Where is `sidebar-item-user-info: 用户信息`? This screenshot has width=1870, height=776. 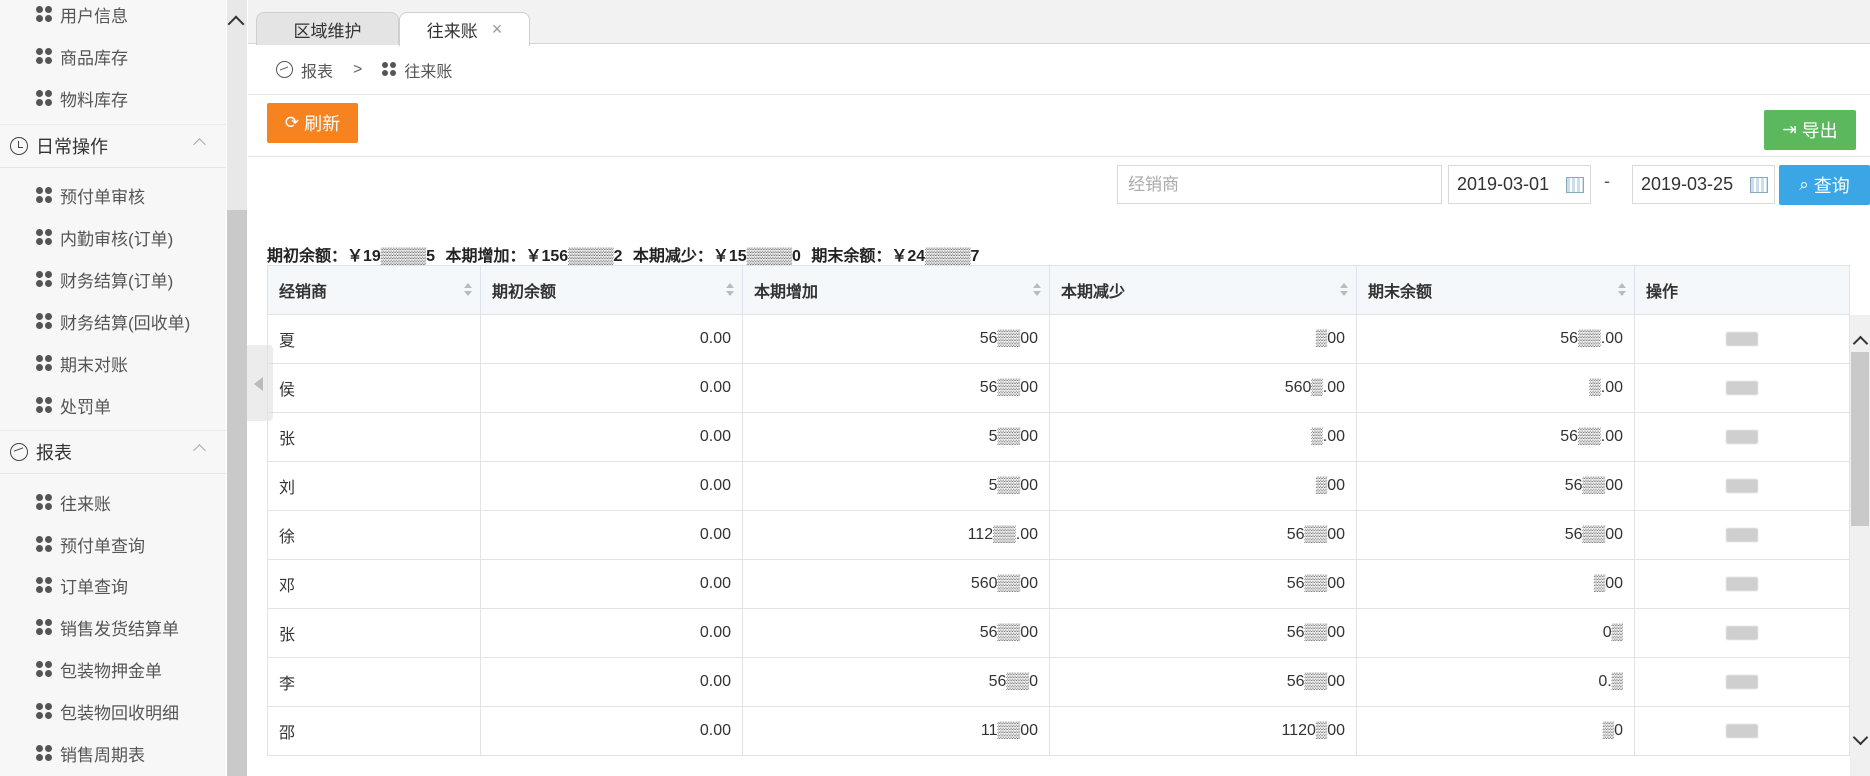 sidebar-item-user-info: 用户信息 is located at coordinates (82, 16).